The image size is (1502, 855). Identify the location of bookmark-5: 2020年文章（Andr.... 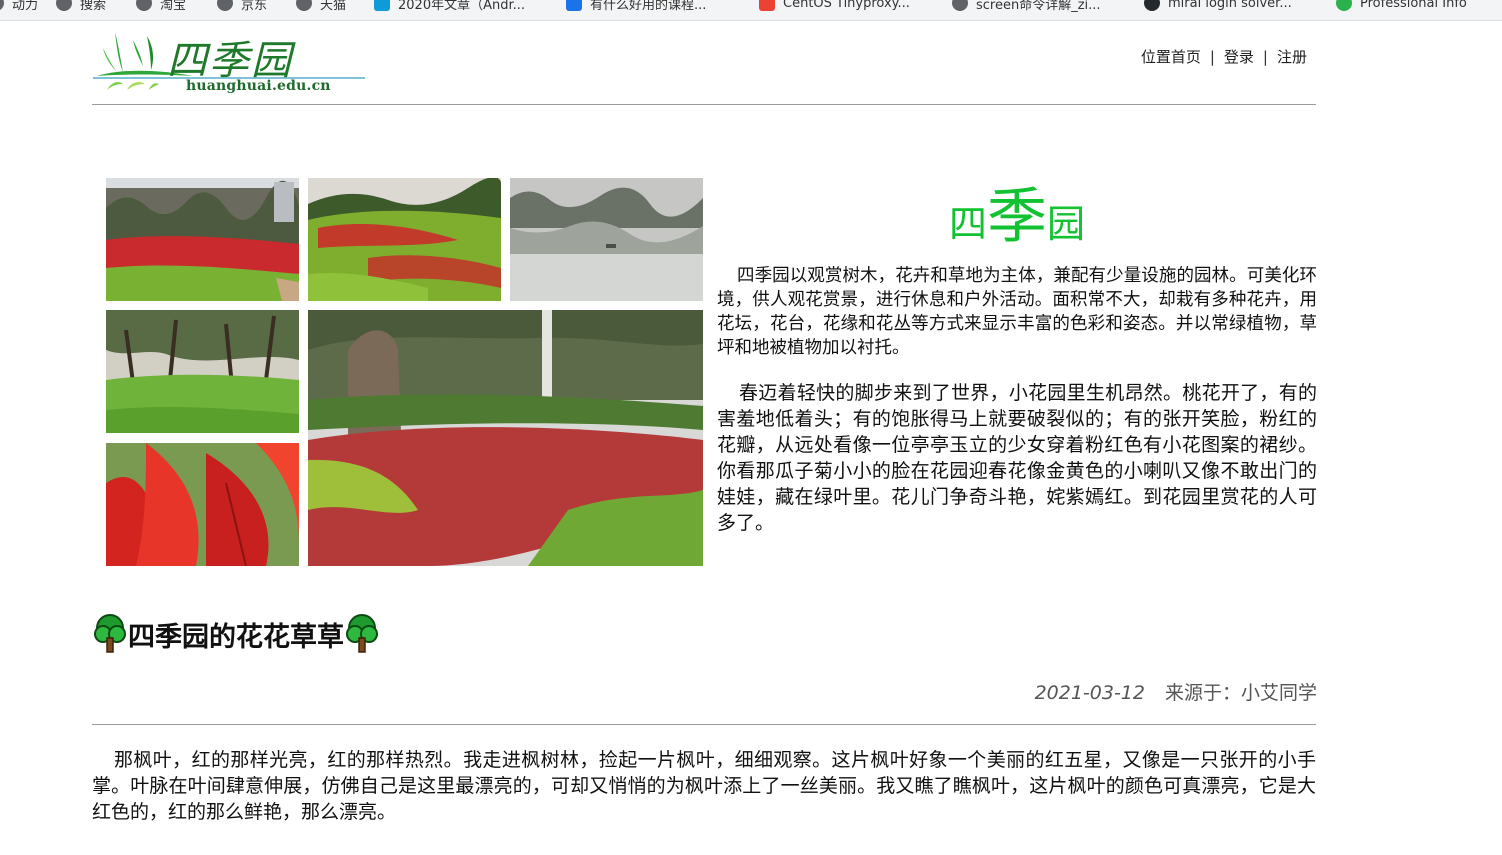
(449, 6).